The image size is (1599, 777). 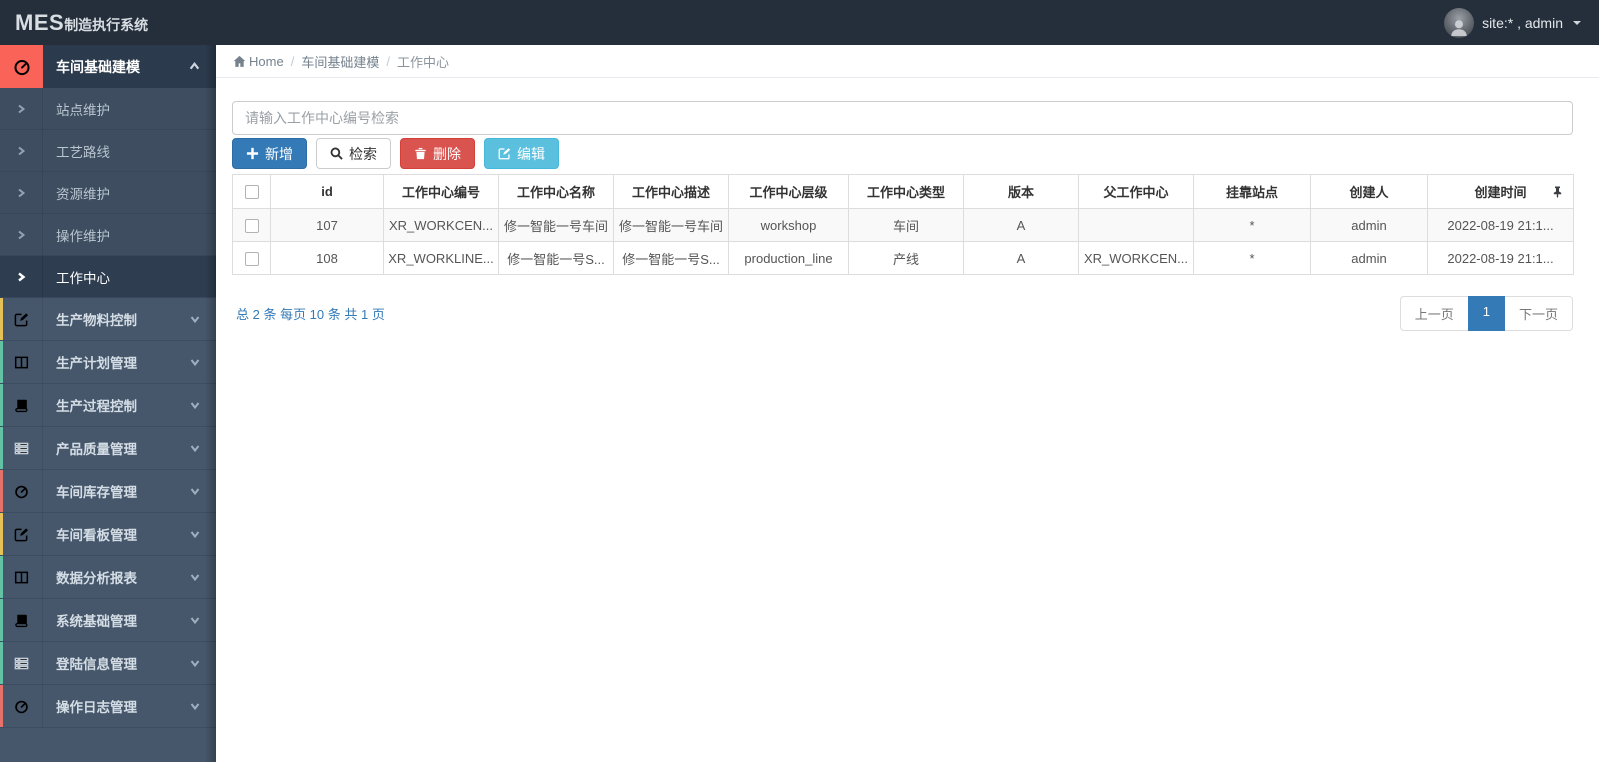 What do you see at coordinates (531, 153) in the screenshot?
I see `edit-button-label: 编辑` at bounding box center [531, 153].